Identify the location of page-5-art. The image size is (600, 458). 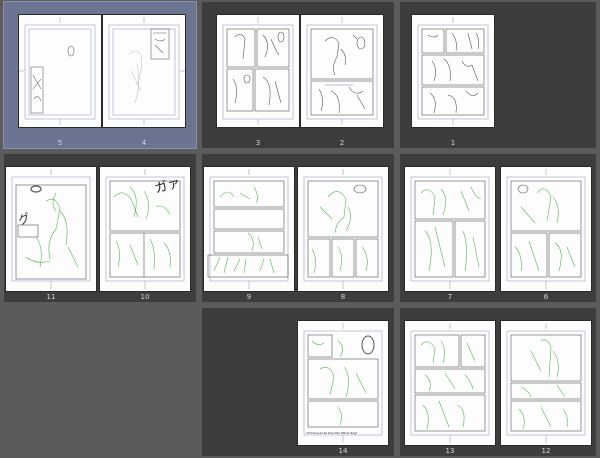
(57, 71).